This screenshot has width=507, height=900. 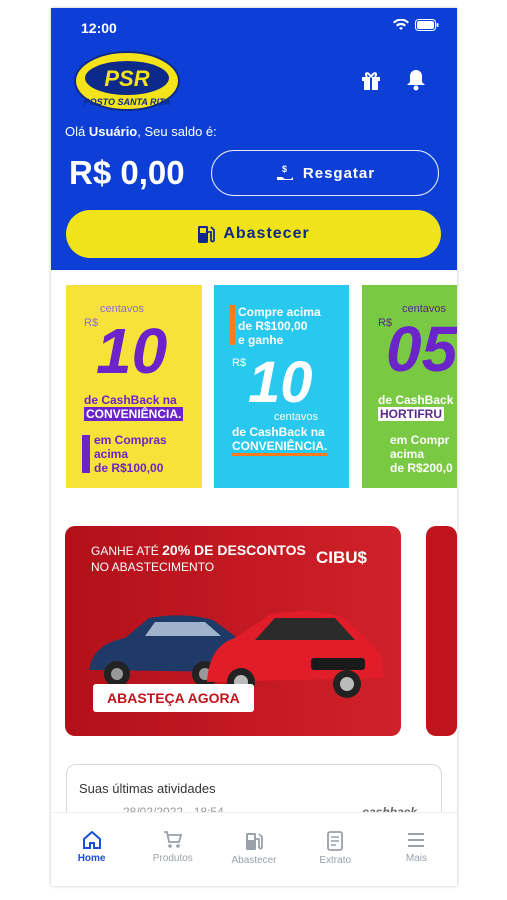 I want to click on greeting-suffix: , Seu saldo é:, so click(x=177, y=131).